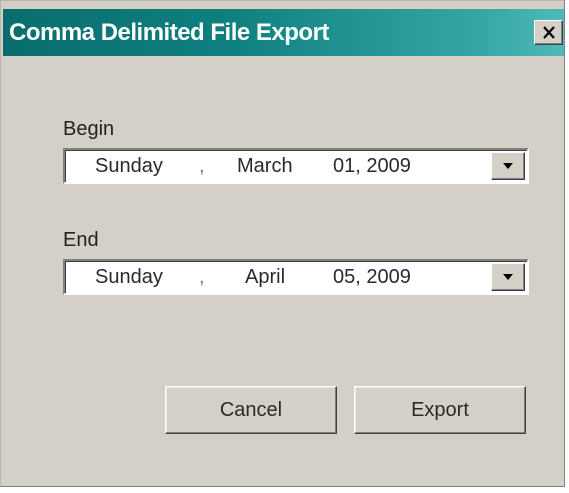  I want to click on begin-month: March, so click(265, 166).